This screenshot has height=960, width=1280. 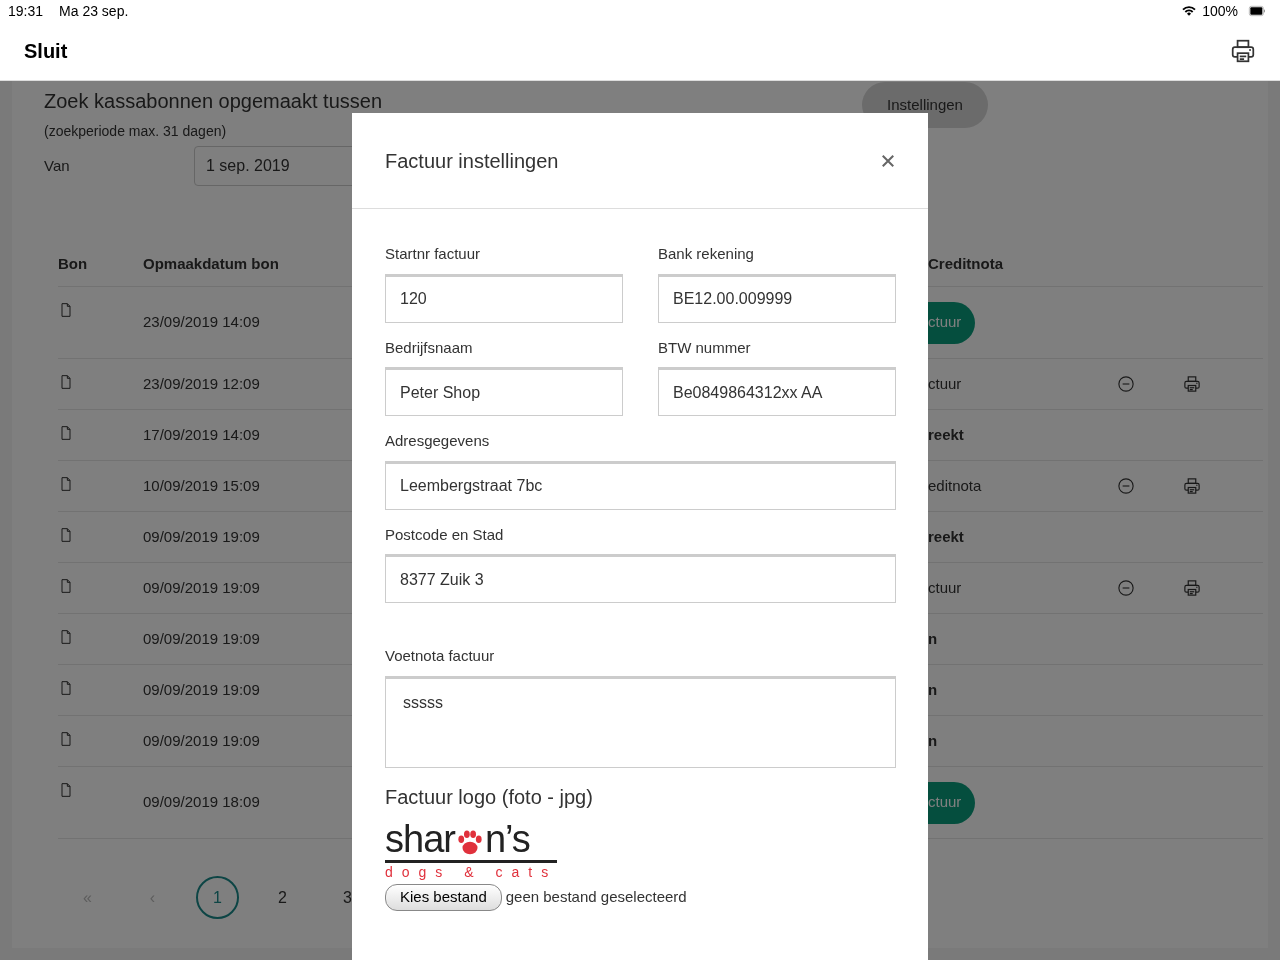 I want to click on field-label: Postcode en Stad, so click(x=445, y=534).